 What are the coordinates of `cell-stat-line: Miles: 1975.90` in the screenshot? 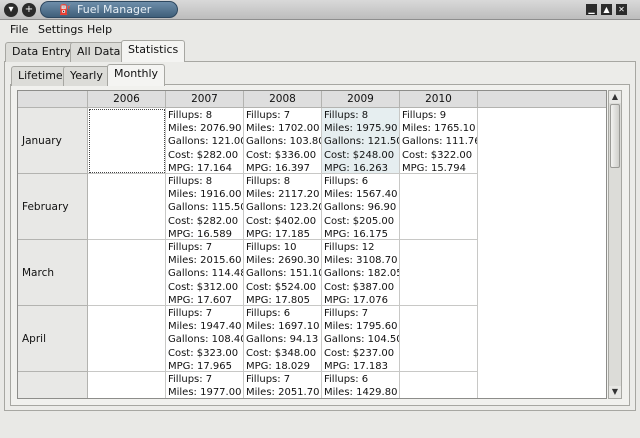 It's located at (361, 129).